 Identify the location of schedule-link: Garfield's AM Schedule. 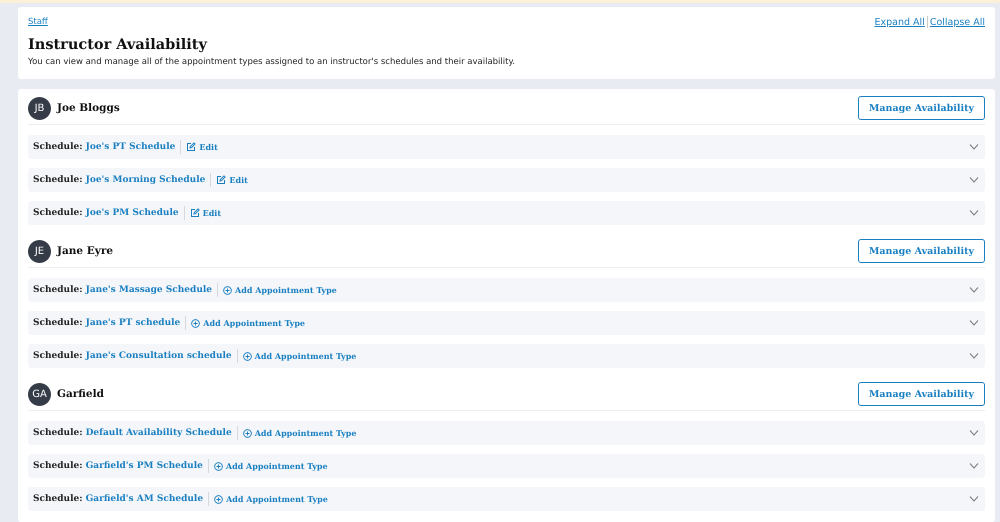
(145, 499).